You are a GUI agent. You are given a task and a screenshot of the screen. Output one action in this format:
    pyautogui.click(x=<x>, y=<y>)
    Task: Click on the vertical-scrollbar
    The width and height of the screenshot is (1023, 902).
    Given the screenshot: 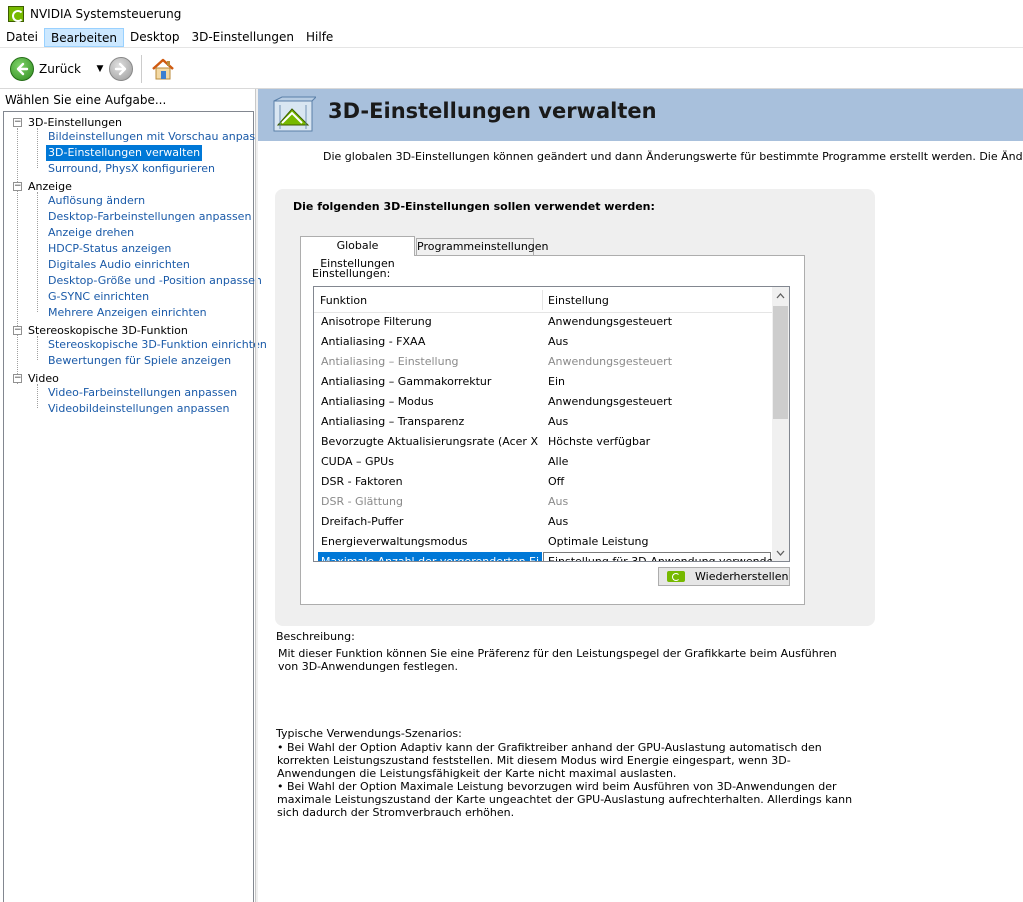 What is the action you would take?
    pyautogui.click(x=780, y=424)
    